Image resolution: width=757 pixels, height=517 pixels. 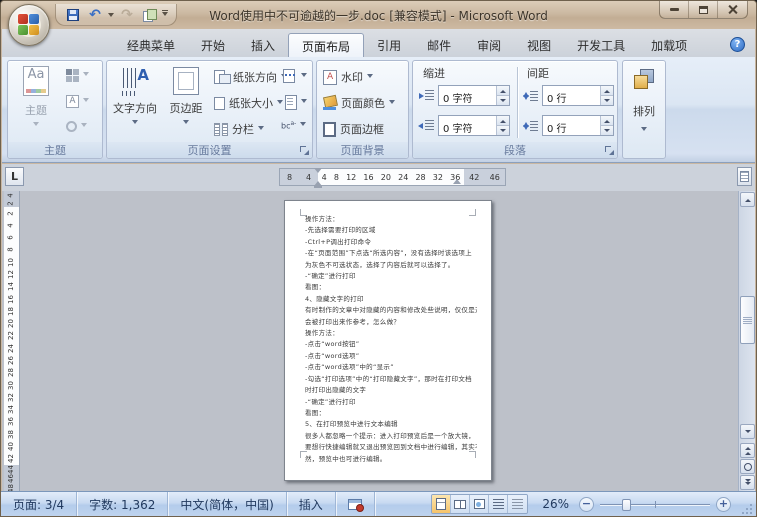 I want to click on ruler-number: 20, so click(x=10, y=324).